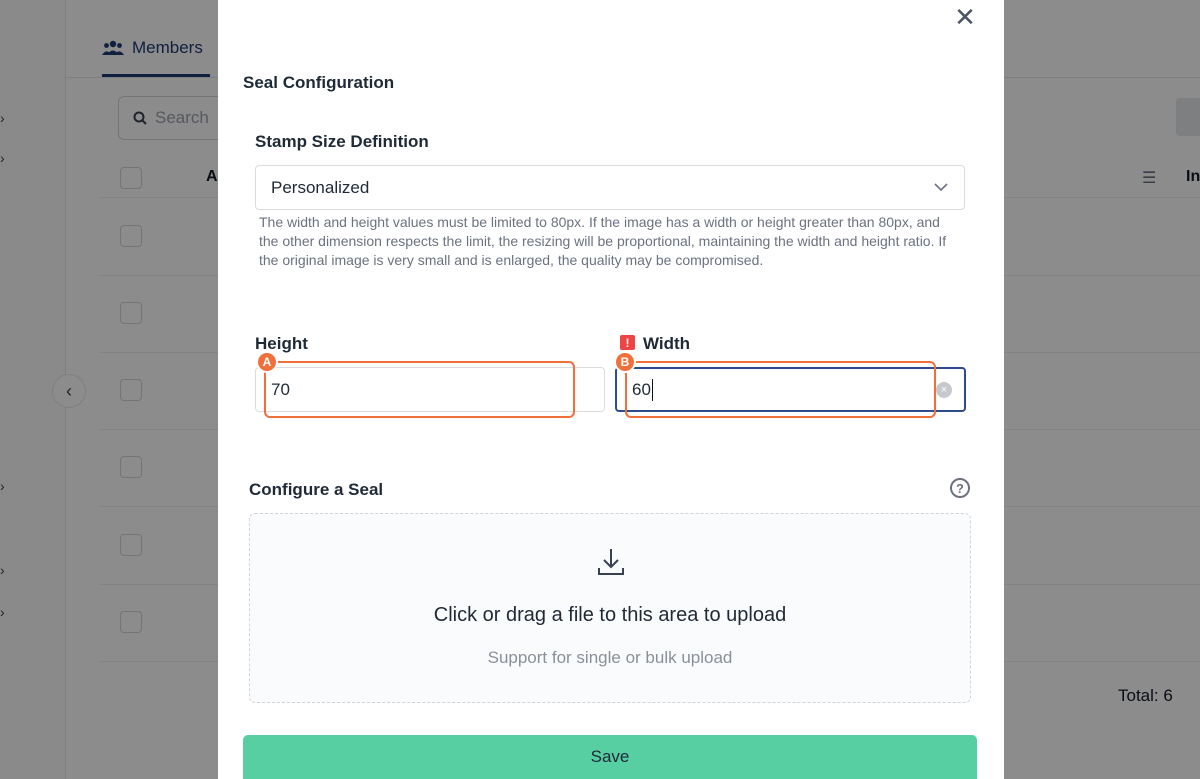  Describe the element at coordinates (319, 82) in the screenshot. I see `modal-title: Seal Configuration` at that location.